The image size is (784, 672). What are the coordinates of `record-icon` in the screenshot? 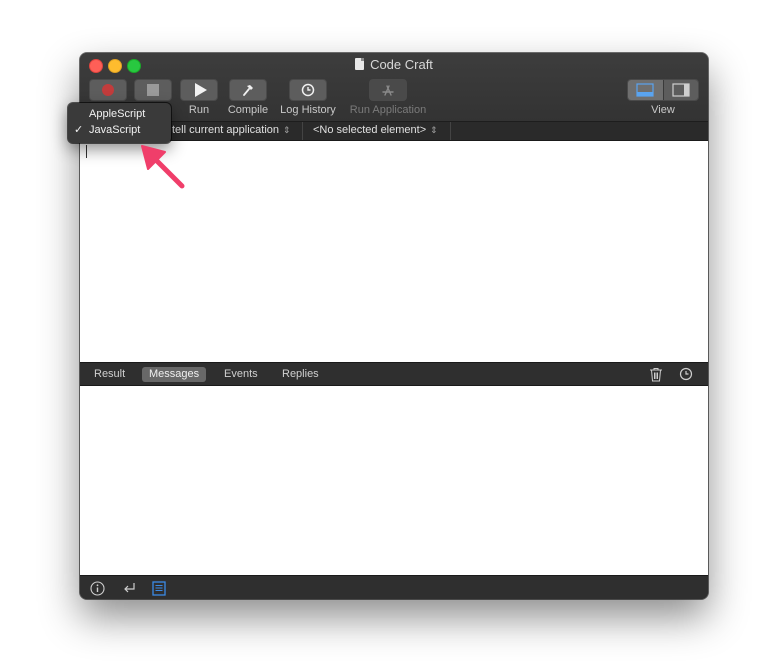 It's located at (108, 90).